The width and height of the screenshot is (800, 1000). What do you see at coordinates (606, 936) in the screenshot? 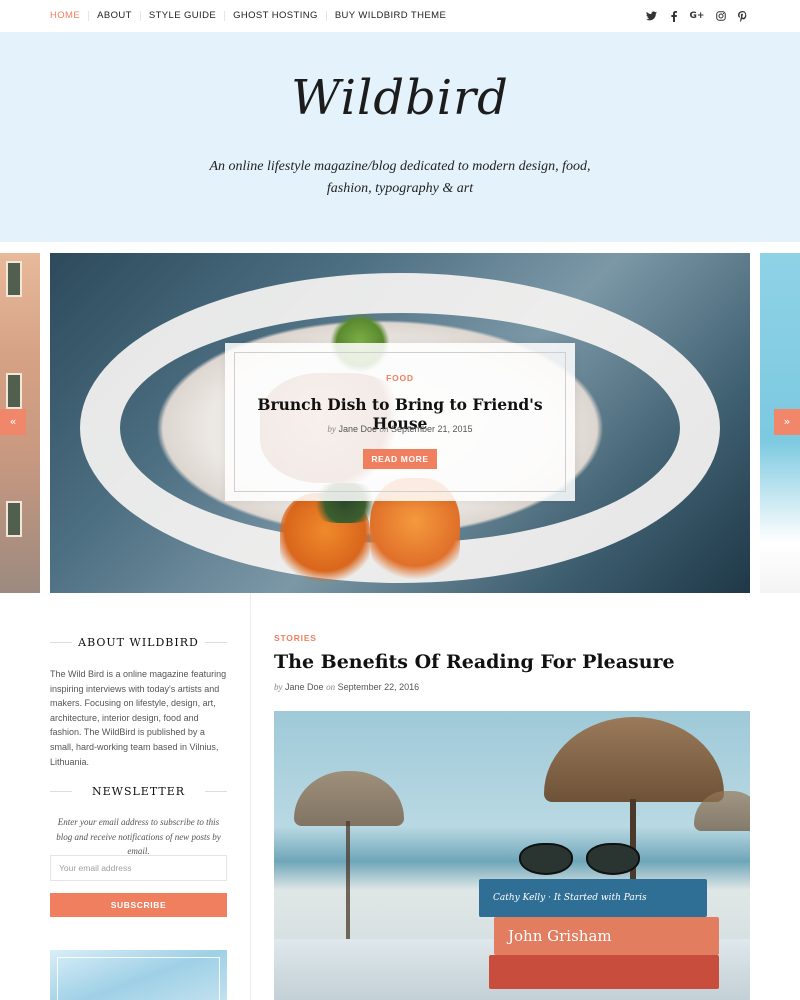
I see `book-john-grisham: John Grisham` at bounding box center [606, 936].